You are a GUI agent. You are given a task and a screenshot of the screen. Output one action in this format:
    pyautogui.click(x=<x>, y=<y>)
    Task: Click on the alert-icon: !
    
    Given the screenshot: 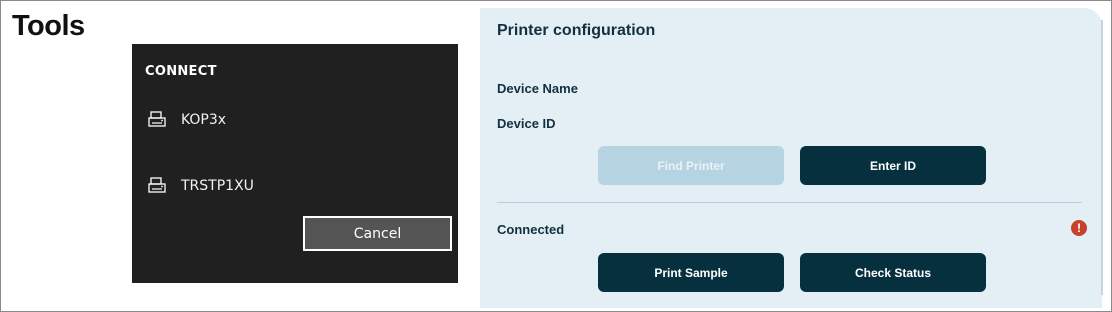 What is the action you would take?
    pyautogui.click(x=1079, y=228)
    